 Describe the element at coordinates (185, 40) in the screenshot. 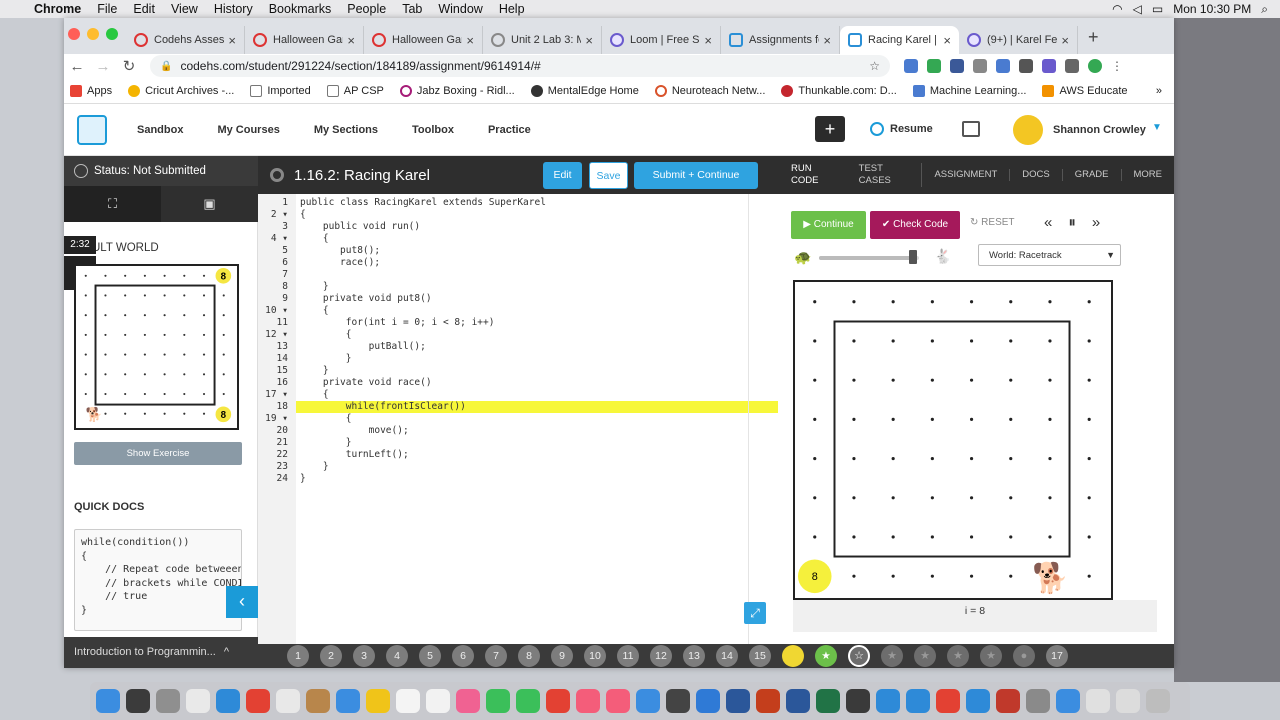

I see `browser-tab: Codehs Assess ×` at that location.